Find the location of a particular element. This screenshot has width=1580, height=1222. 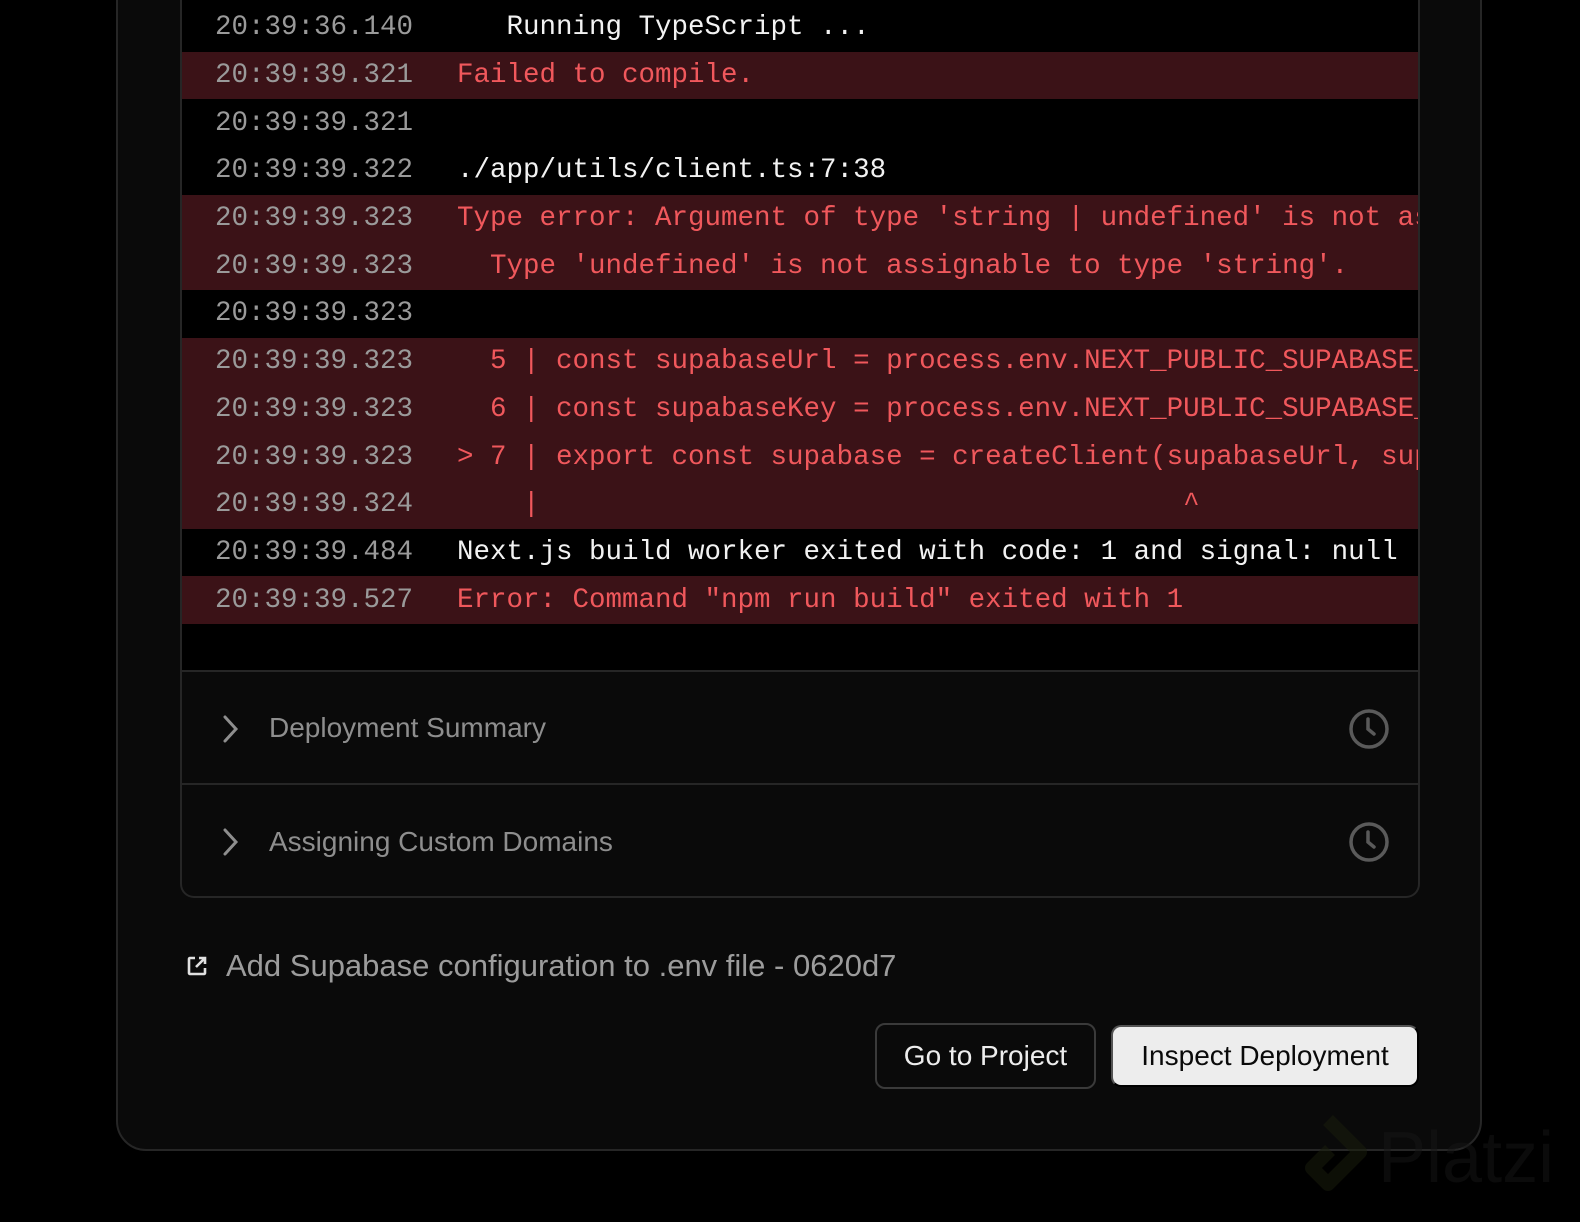

log-timestamp: 20:39:39.484 is located at coordinates (314, 552).